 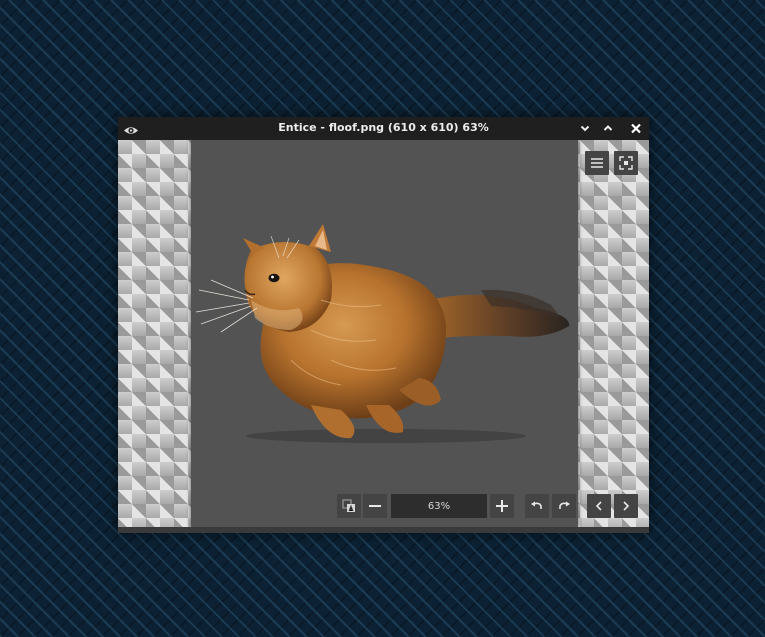 What do you see at coordinates (626, 506) in the screenshot?
I see `next-icon` at bounding box center [626, 506].